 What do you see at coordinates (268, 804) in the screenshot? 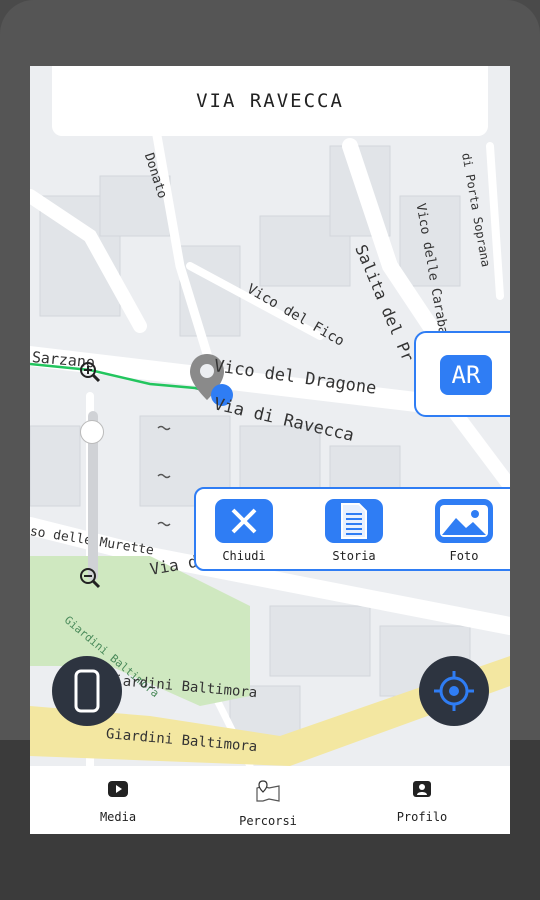
I see `nav-item-percorsi: Percorsi` at bounding box center [268, 804].